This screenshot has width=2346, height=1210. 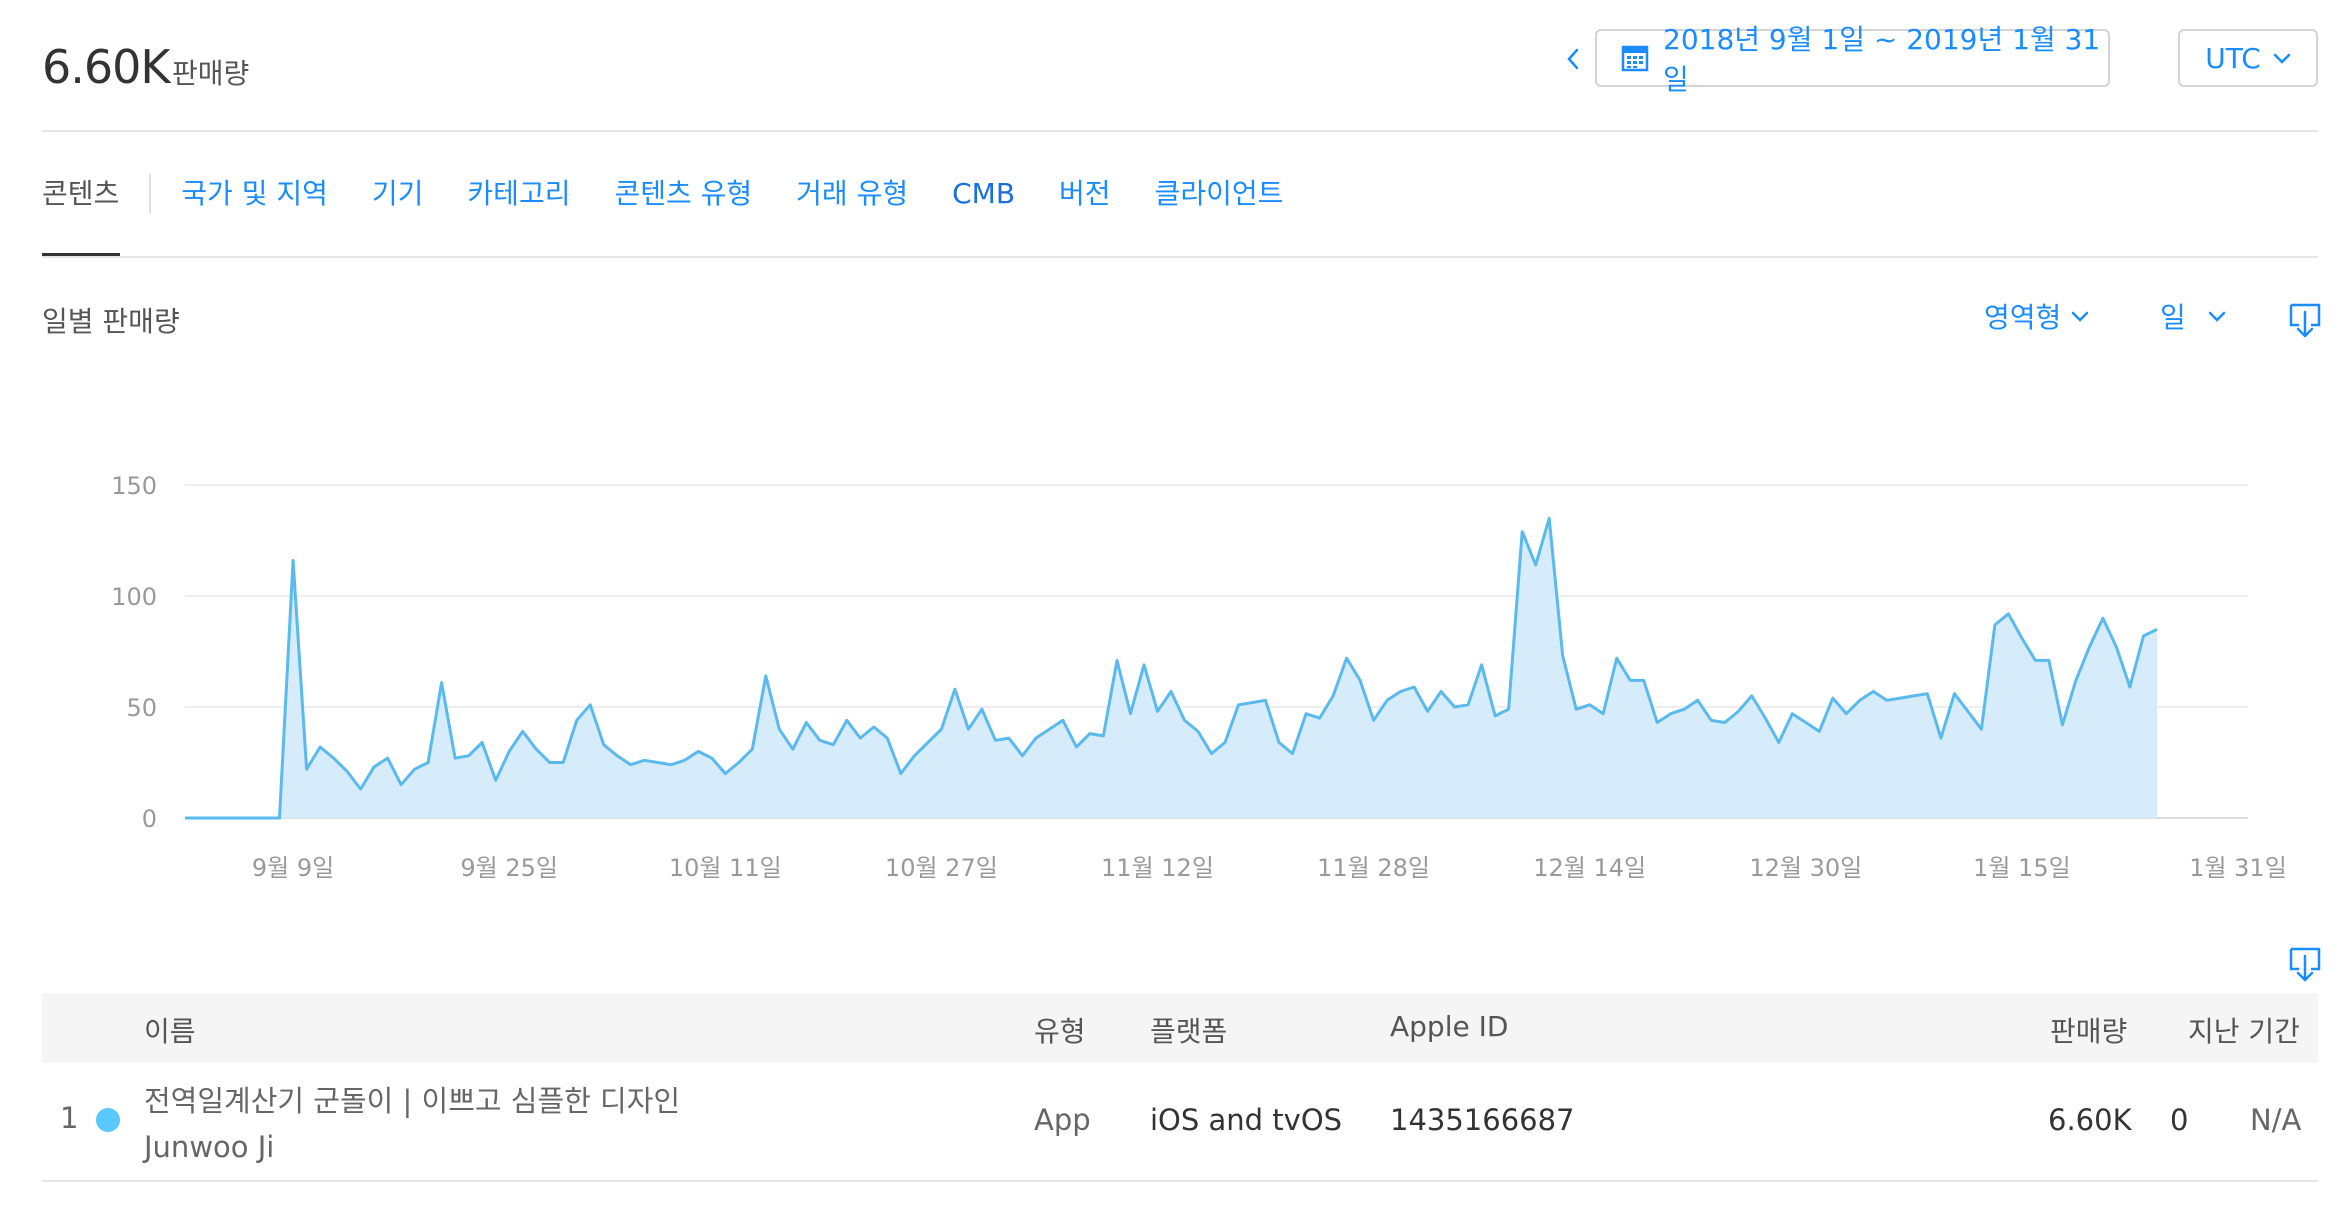 What do you see at coordinates (2179, 1120) in the screenshot?
I see `row-previous-value: 0` at bounding box center [2179, 1120].